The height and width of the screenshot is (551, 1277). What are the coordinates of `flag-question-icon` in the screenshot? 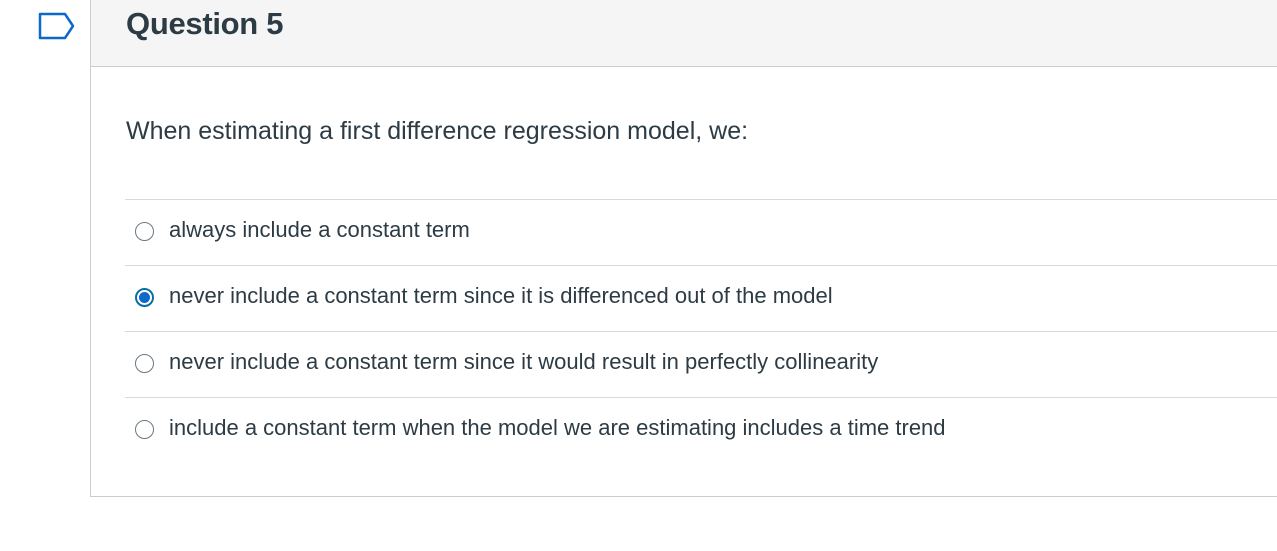 It's located at (57, 26).